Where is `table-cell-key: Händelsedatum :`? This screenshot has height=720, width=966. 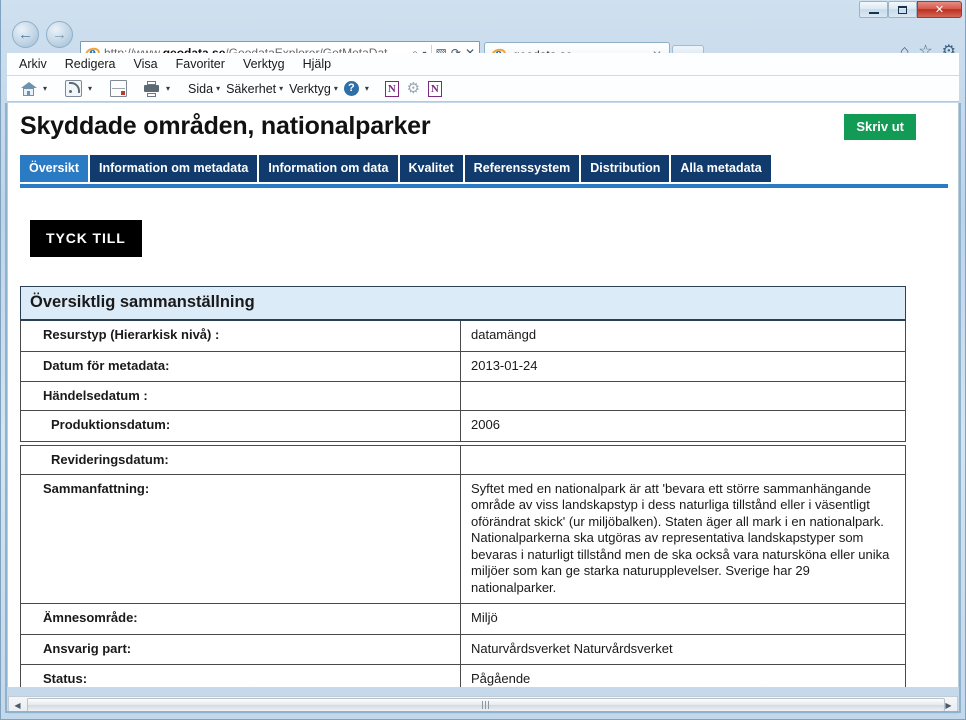 table-cell-key: Händelsedatum : is located at coordinates (240, 396).